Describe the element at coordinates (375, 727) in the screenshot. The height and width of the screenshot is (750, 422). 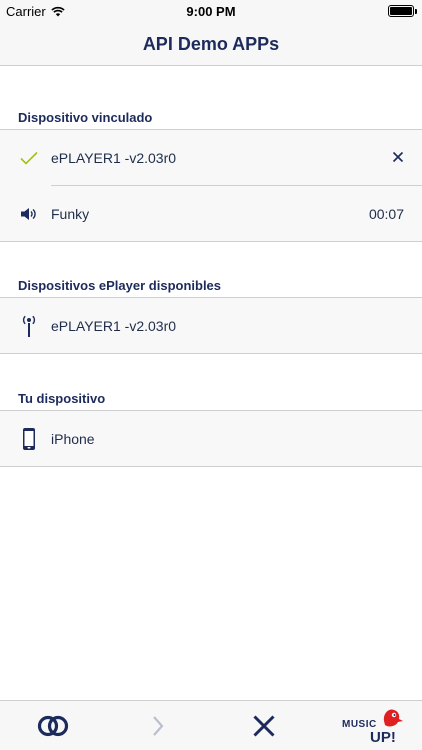
I see `music-up-logo: MUSIC UP!` at that location.